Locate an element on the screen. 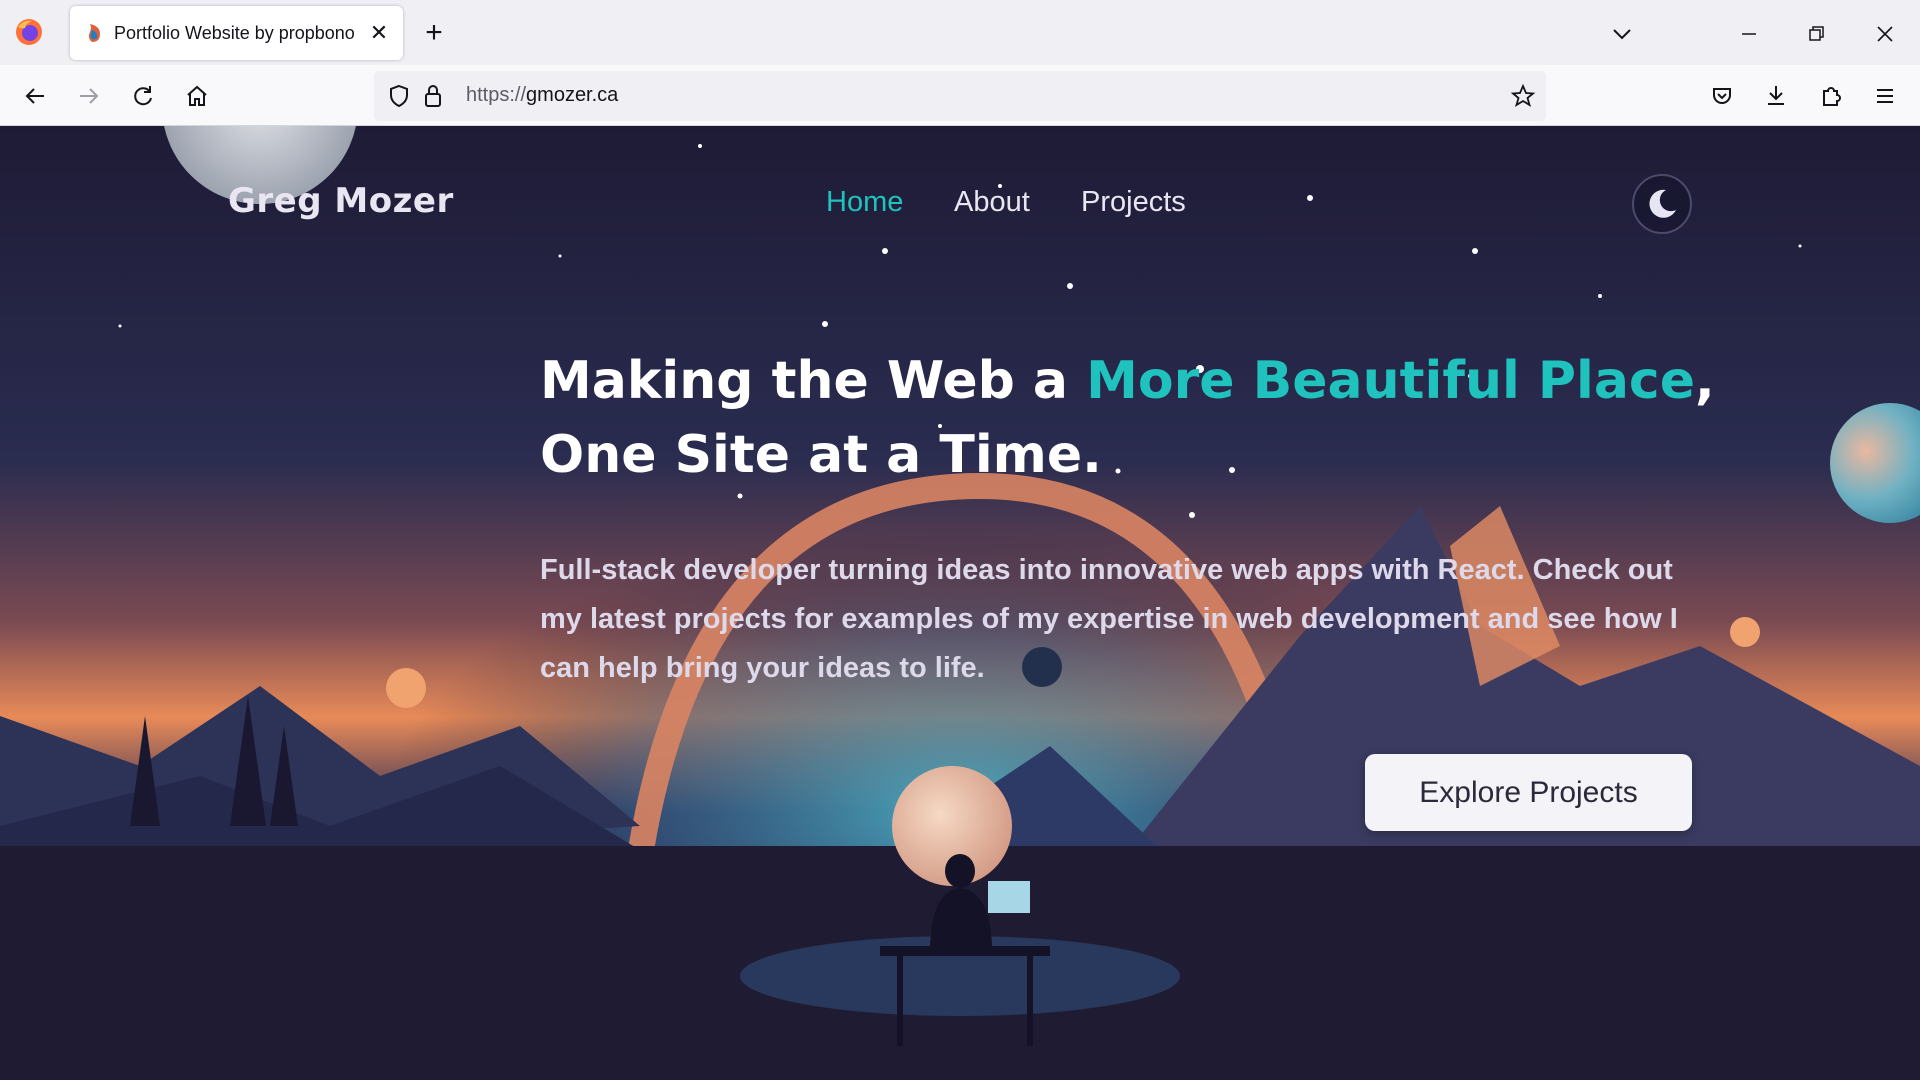 This screenshot has width=1920, height=1080. shield-icon is located at coordinates (399, 96).